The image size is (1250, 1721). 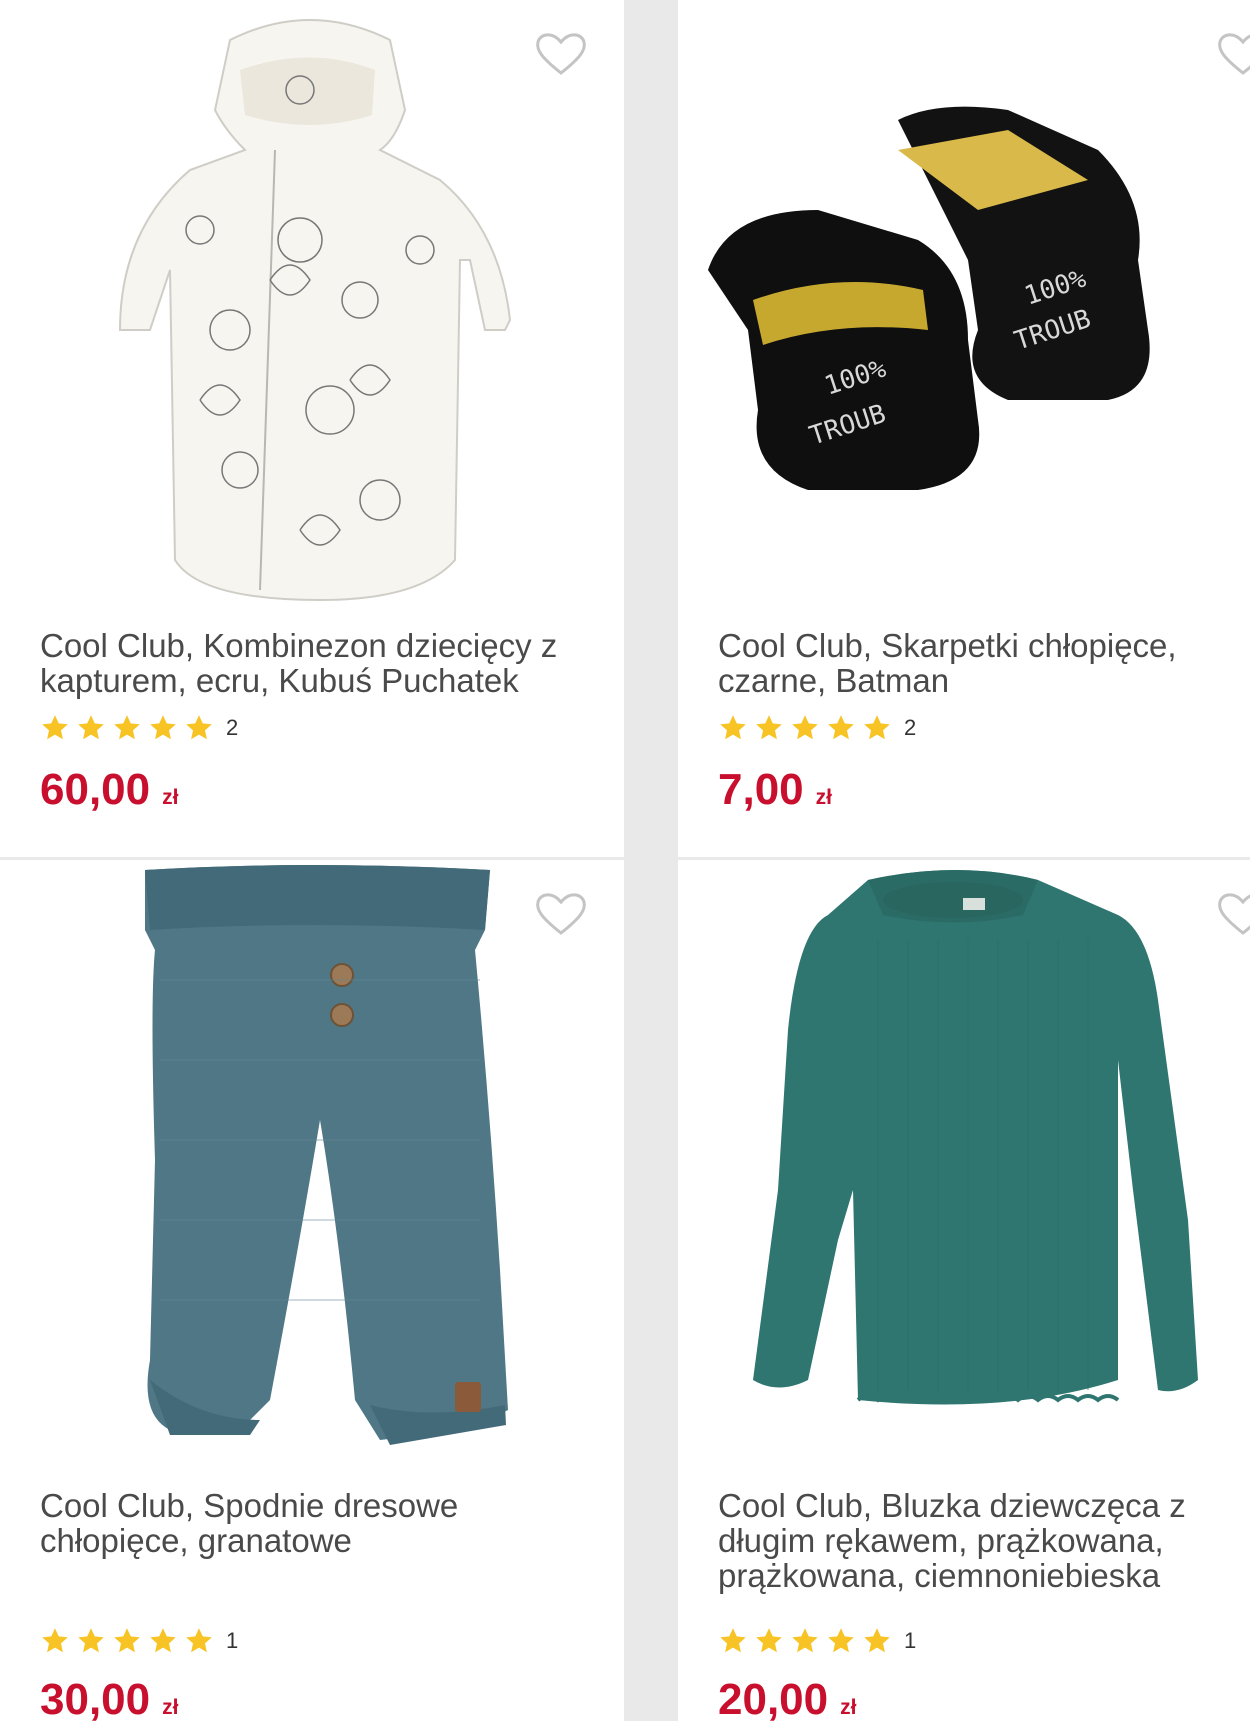 What do you see at coordinates (761, 789) in the screenshot?
I see `price-amount: 7,00` at bounding box center [761, 789].